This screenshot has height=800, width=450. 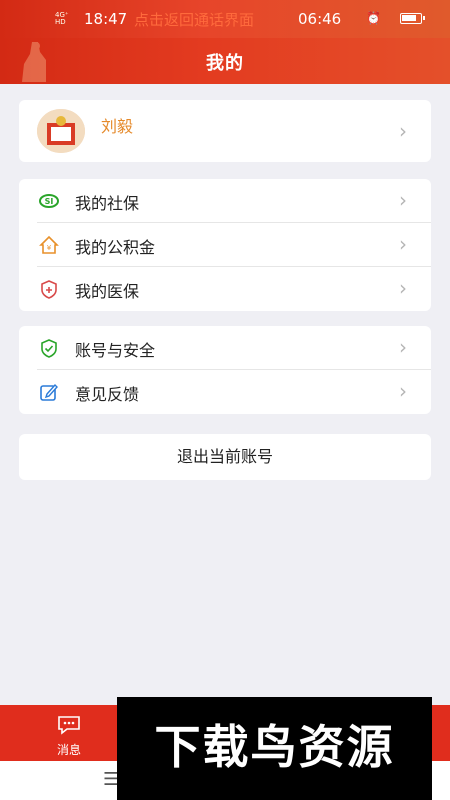 What do you see at coordinates (107, 394) in the screenshot?
I see `menu-item-label: 意见反馈` at bounding box center [107, 394].